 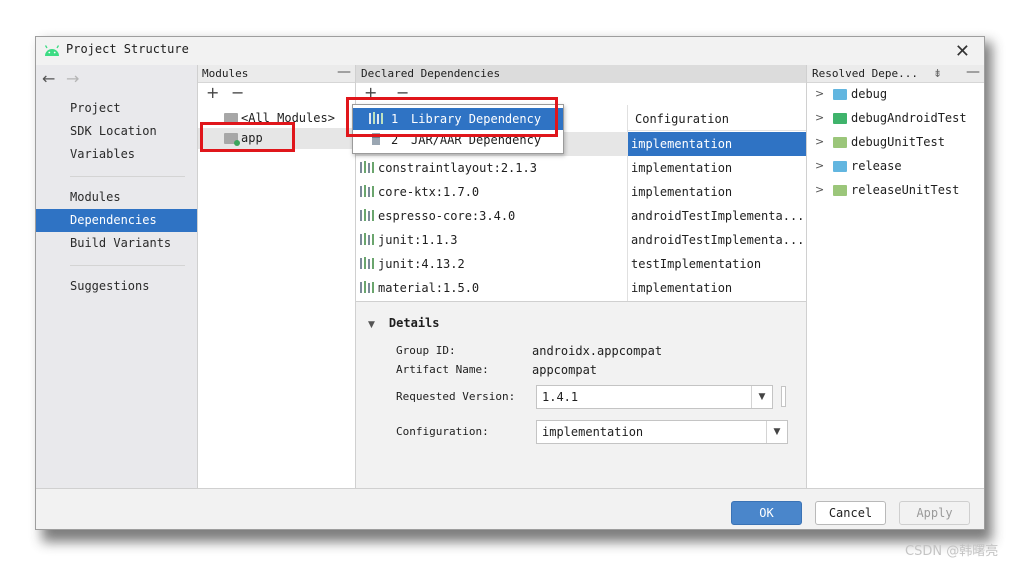 I want to click on dependency-configuration: testImplementation, so click(x=696, y=264).